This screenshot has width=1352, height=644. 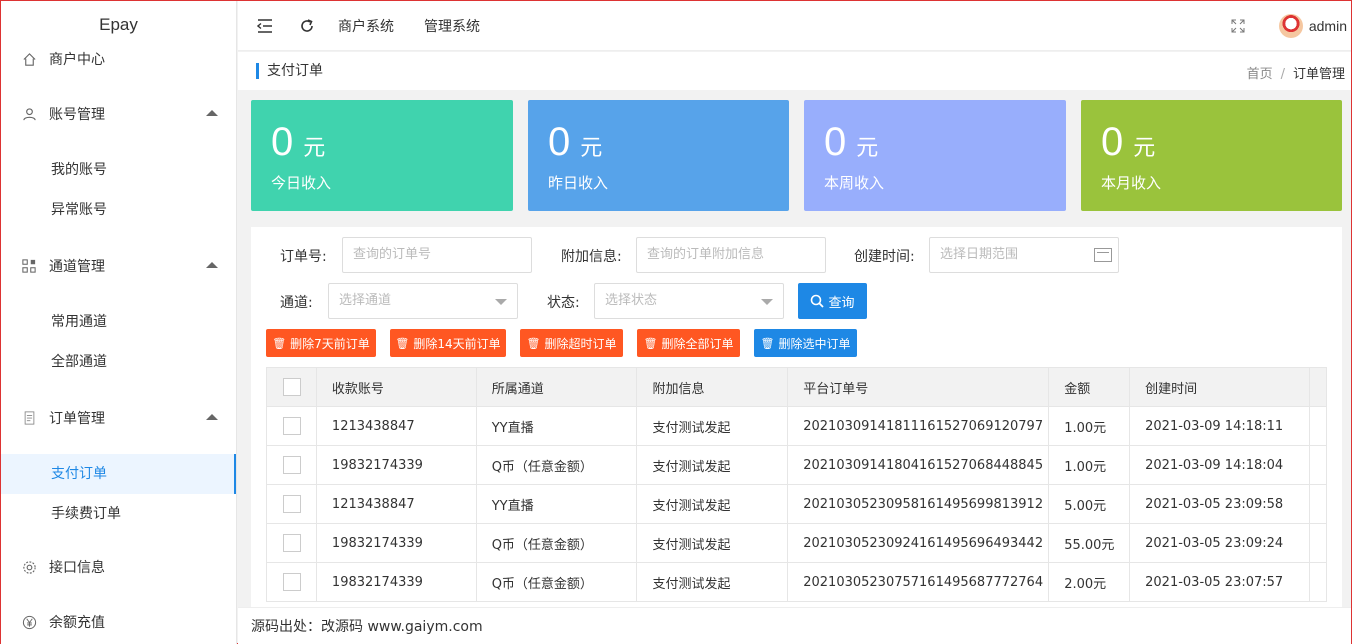 What do you see at coordinates (1219, 465) in the screenshot?
I see `cell-time: 2021-03-09 14:18:04` at bounding box center [1219, 465].